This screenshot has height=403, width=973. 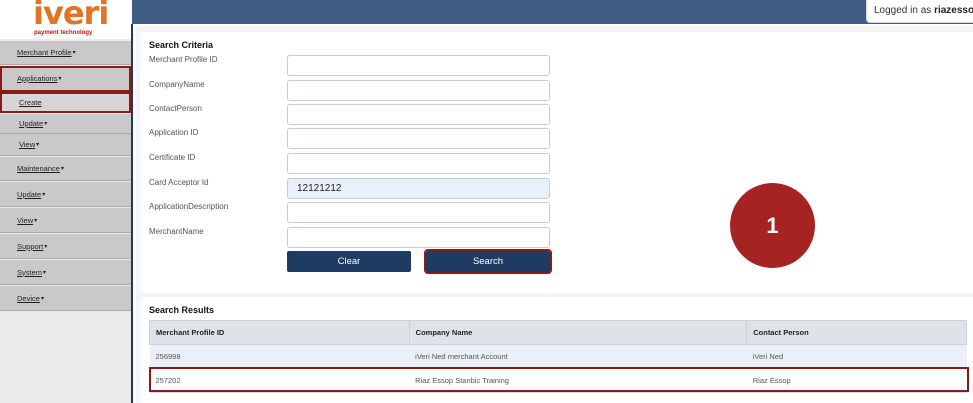 I want to click on logo-text: iveri, so click(x=71, y=16).